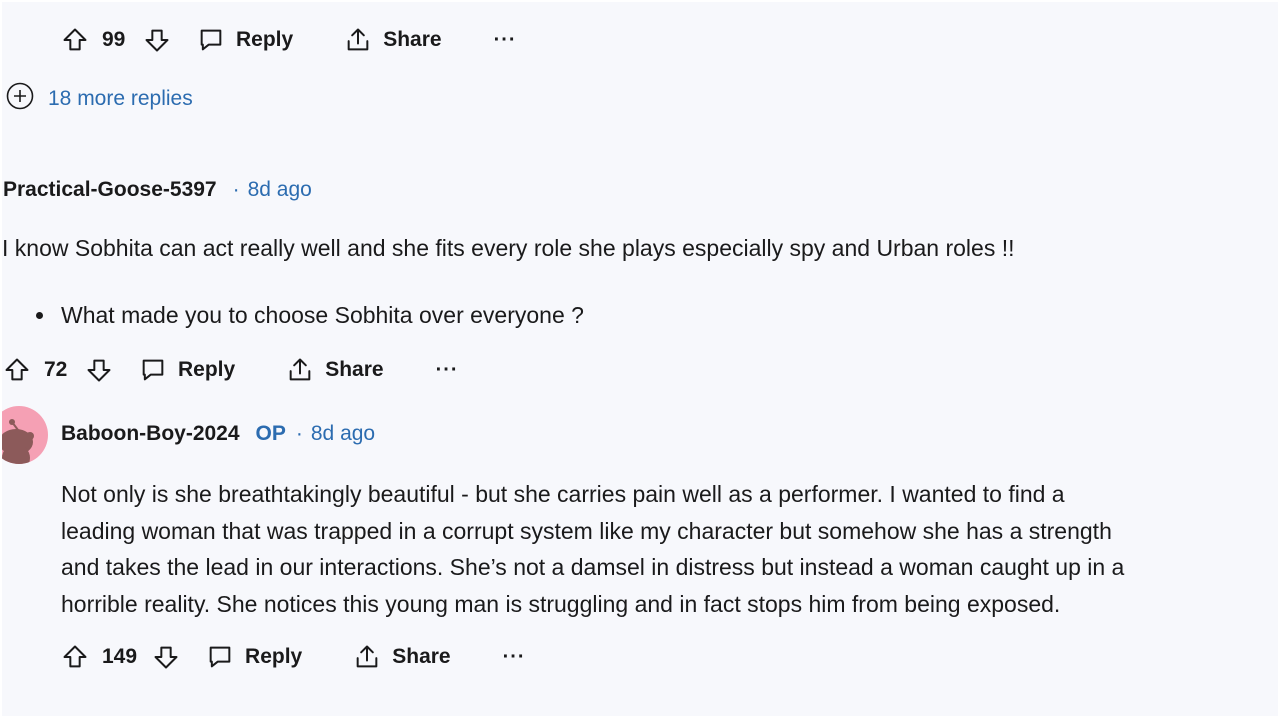 This screenshot has height=720, width=1280. Describe the element at coordinates (18, 441) in the screenshot. I see `avatar-snoo-icon` at that location.